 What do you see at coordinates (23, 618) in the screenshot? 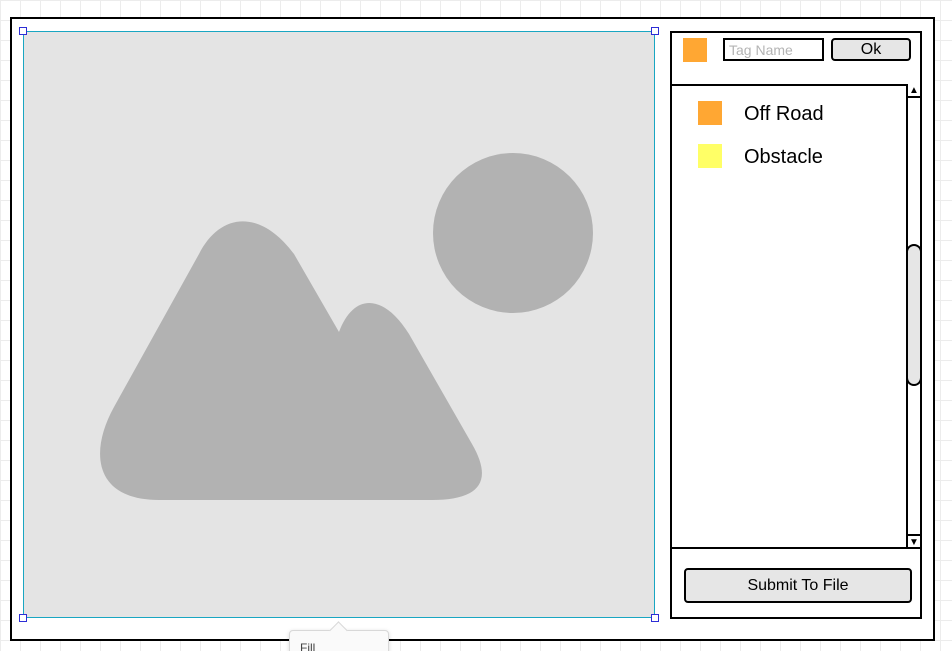
I see `resize-handle-bottom-left` at bounding box center [23, 618].